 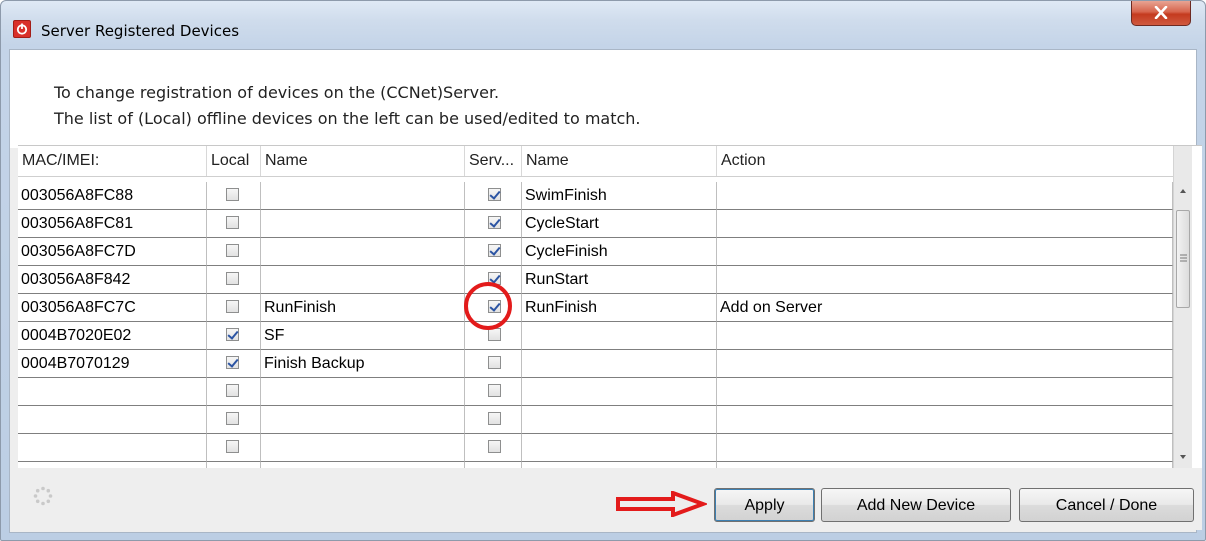 What do you see at coordinates (619, 252) in the screenshot?
I see `cell-server-name: CycleFinish` at bounding box center [619, 252].